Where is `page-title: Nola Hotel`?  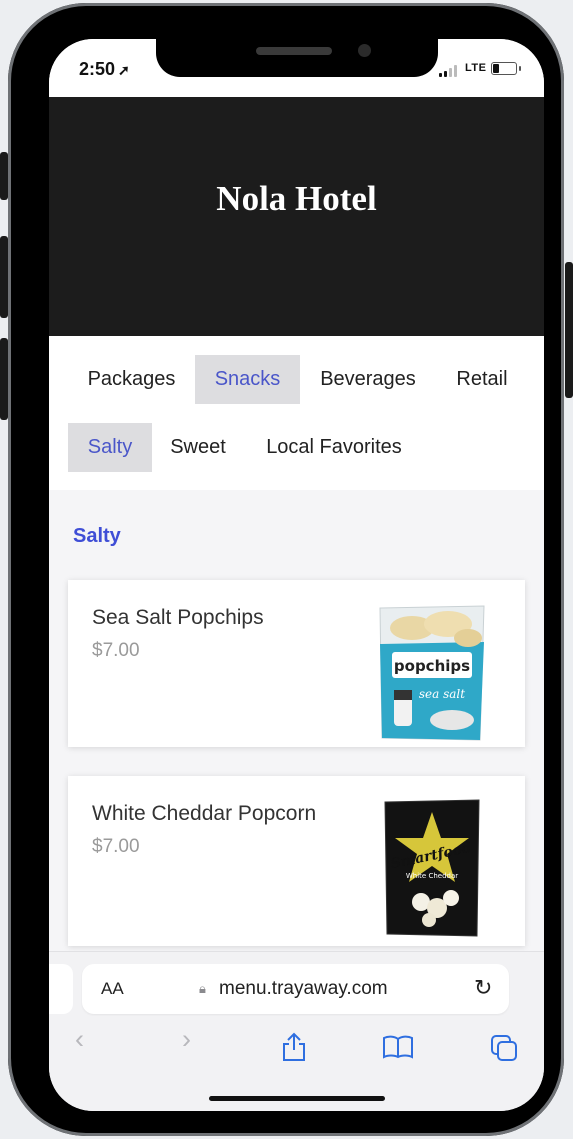
page-title: Nola Hotel is located at coordinates (296, 198).